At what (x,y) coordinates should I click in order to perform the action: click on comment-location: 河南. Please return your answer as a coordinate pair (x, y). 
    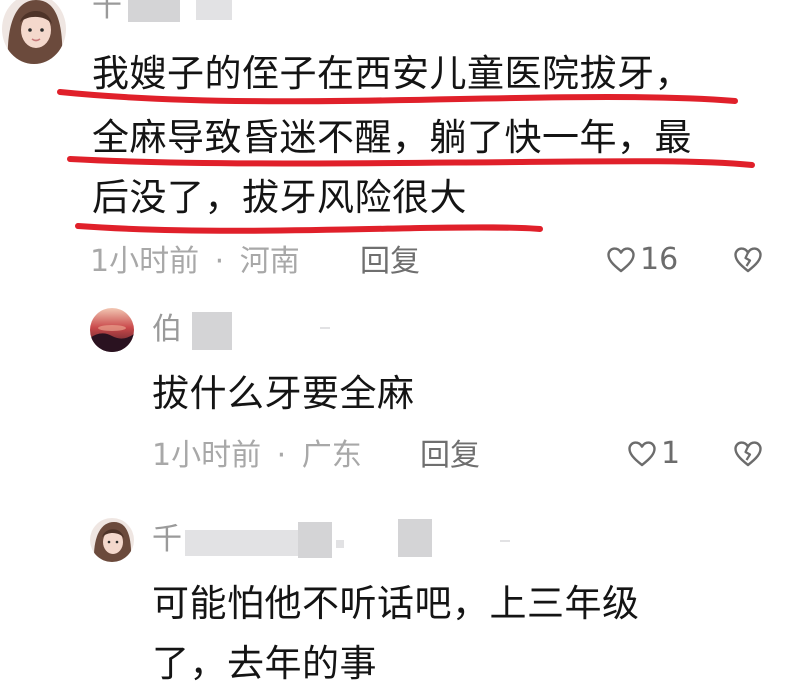
    Looking at the image, I should click on (269, 261).